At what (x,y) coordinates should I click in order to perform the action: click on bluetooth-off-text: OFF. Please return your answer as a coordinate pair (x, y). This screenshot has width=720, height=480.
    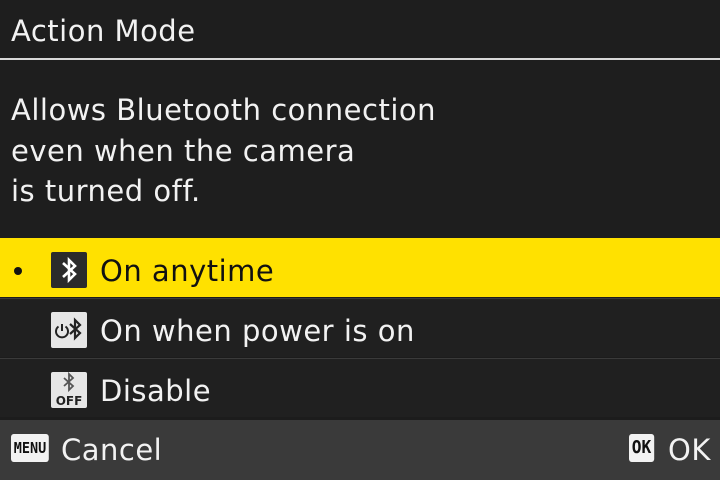
    Looking at the image, I should click on (69, 401).